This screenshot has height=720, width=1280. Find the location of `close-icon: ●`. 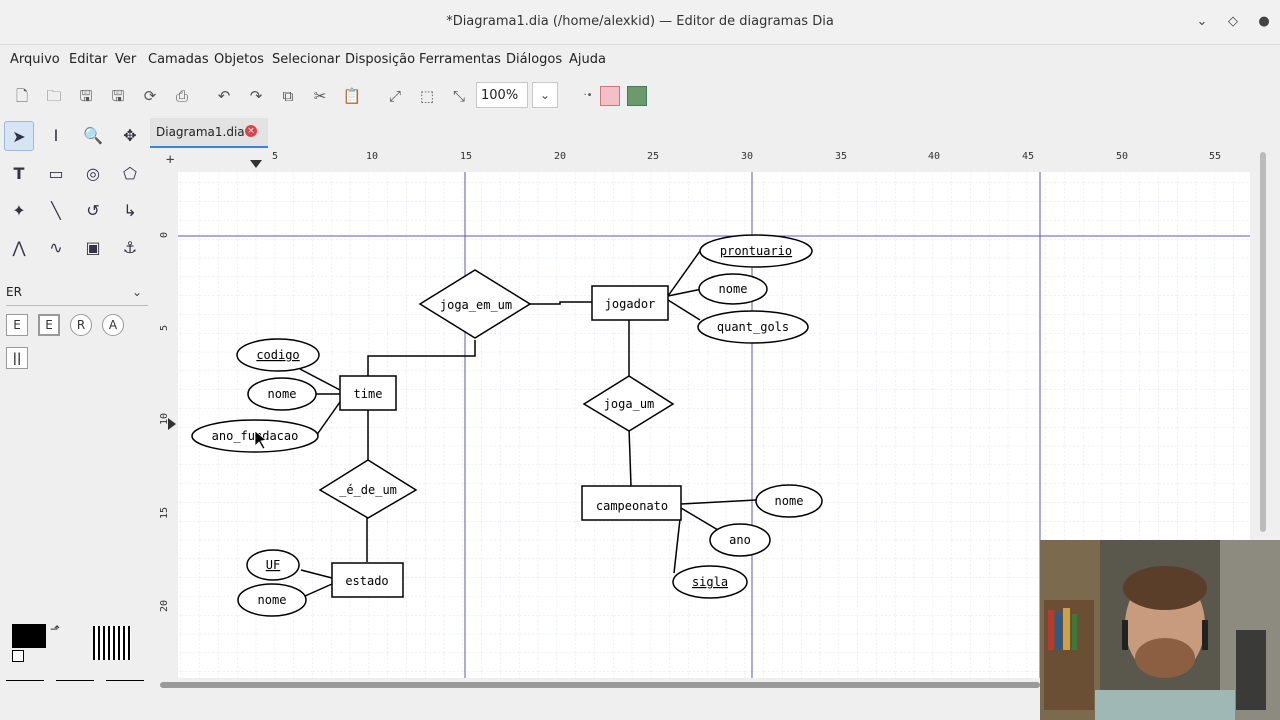

close-icon: ● is located at coordinates (1264, 22).